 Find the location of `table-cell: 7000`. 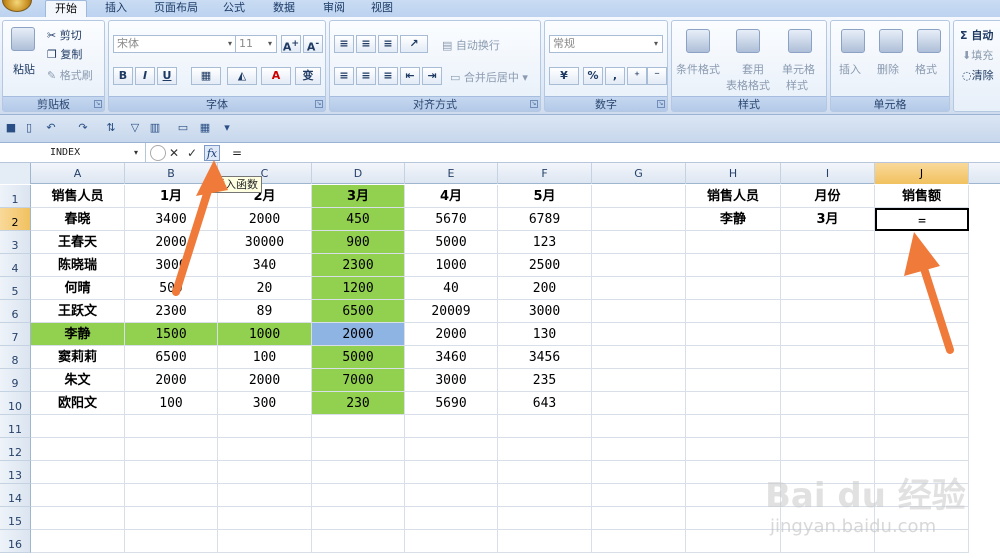

table-cell: 7000 is located at coordinates (358, 380).